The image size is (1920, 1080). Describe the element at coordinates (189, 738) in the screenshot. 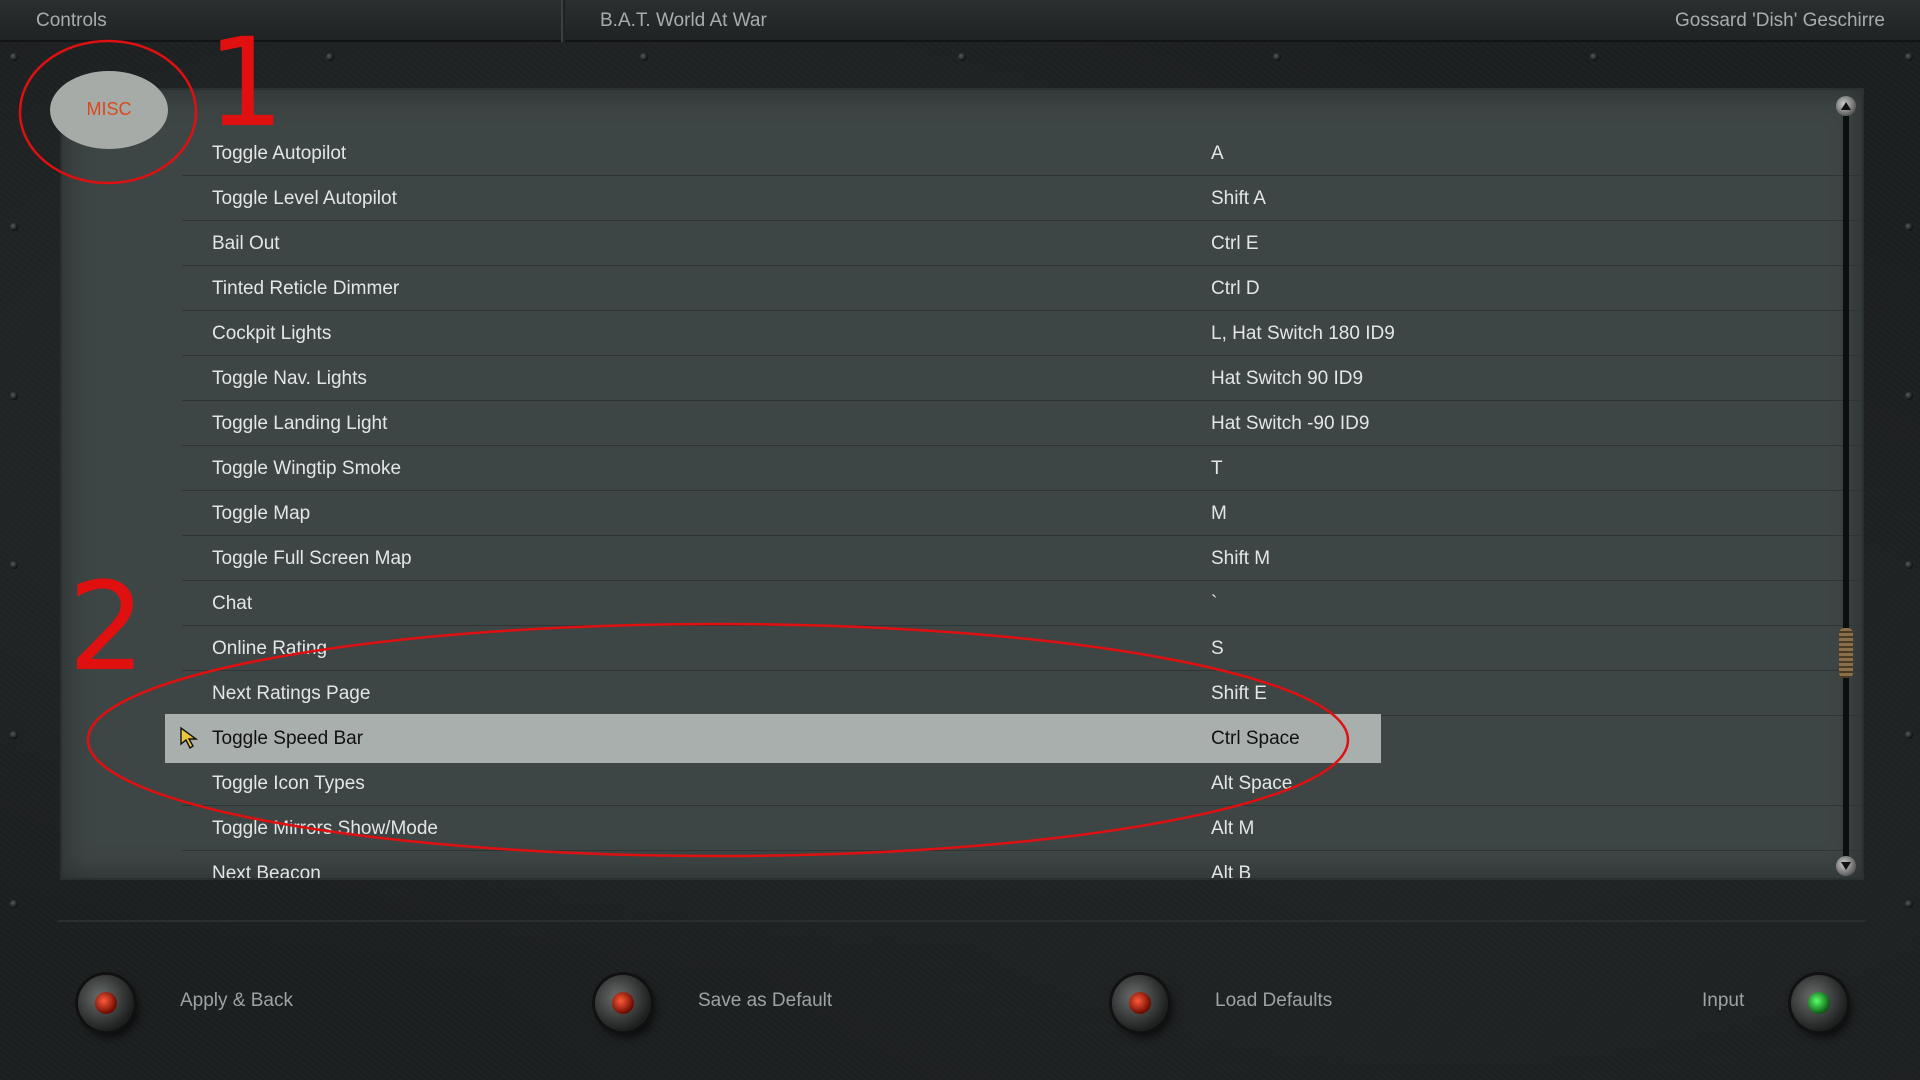

I see `pointer-cursor-icon` at that location.